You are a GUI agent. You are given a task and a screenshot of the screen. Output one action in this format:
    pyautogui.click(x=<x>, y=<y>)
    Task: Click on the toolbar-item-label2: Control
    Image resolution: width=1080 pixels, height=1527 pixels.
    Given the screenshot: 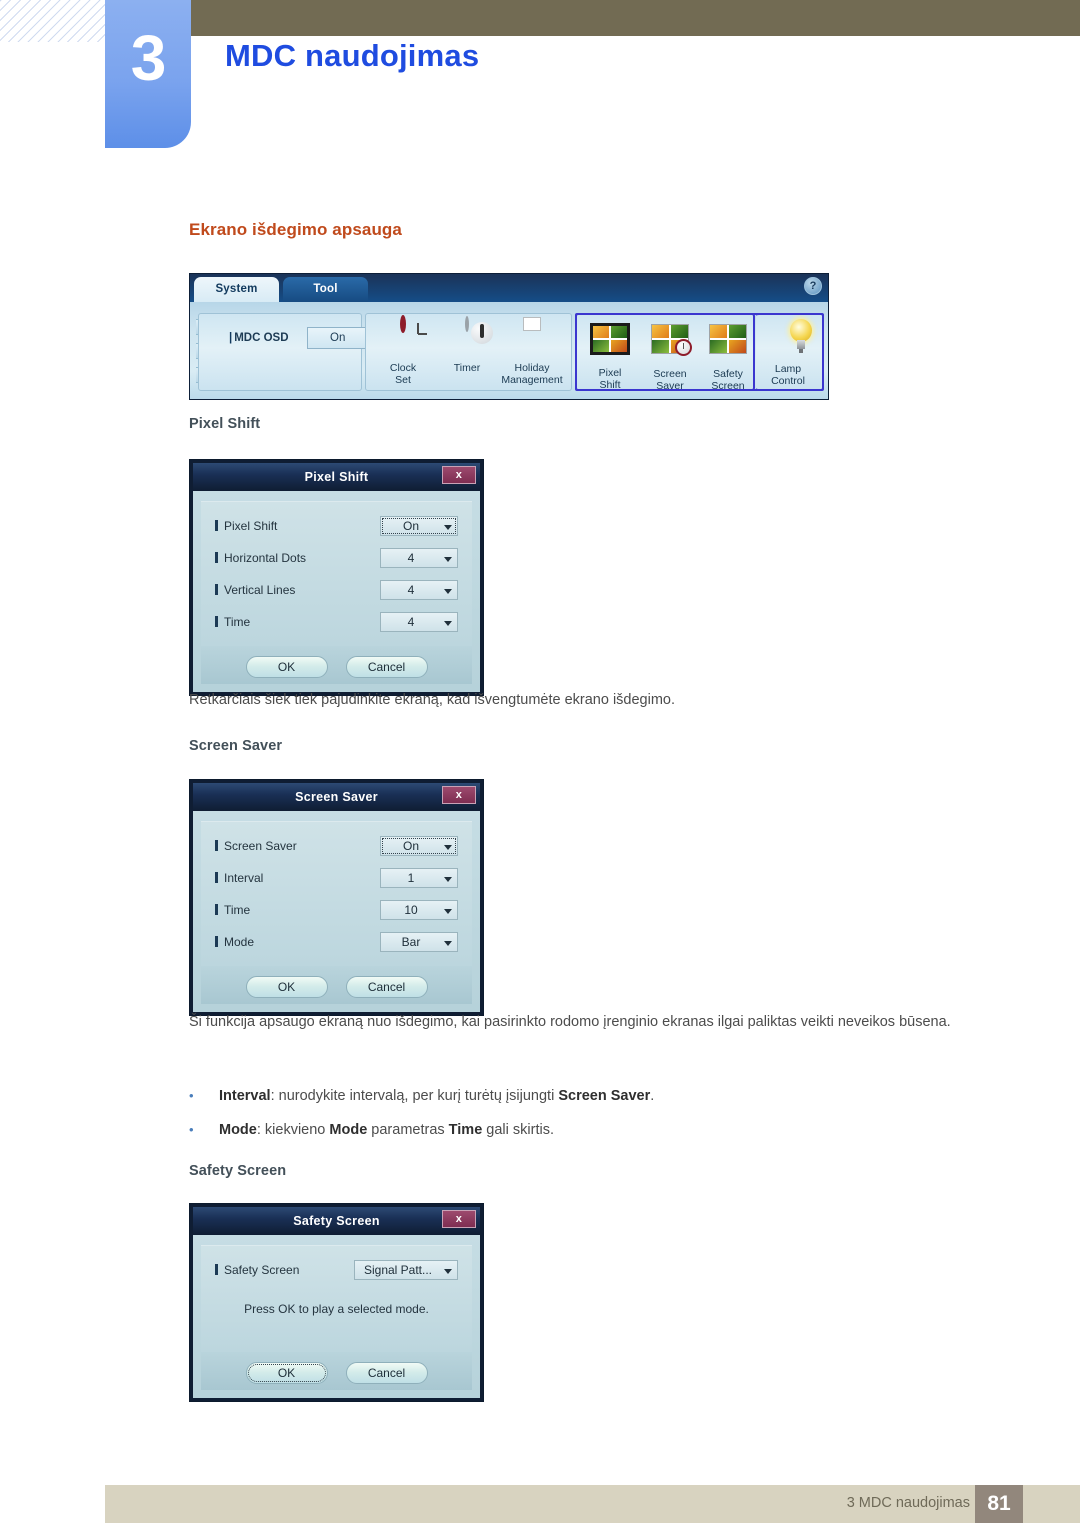 What is the action you would take?
    pyautogui.click(x=788, y=381)
    